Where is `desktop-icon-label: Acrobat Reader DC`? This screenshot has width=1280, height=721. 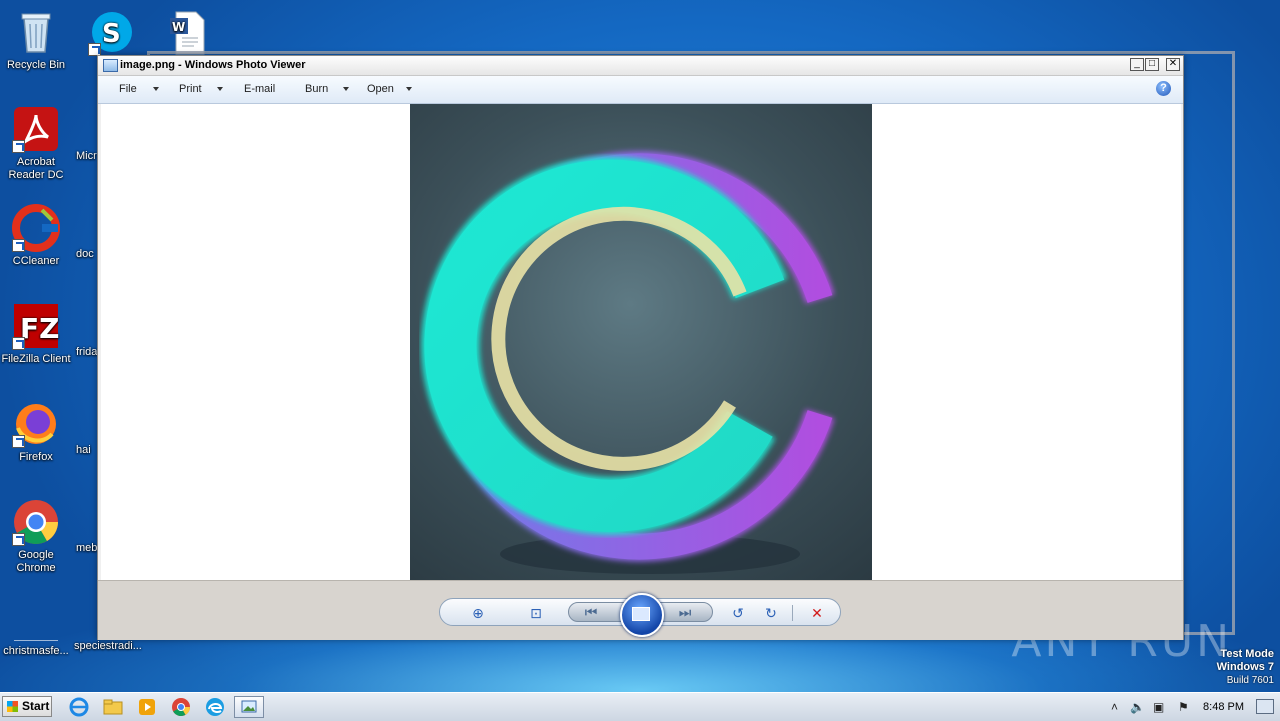
desktop-icon-label: Acrobat Reader DC is located at coordinates (36, 168).